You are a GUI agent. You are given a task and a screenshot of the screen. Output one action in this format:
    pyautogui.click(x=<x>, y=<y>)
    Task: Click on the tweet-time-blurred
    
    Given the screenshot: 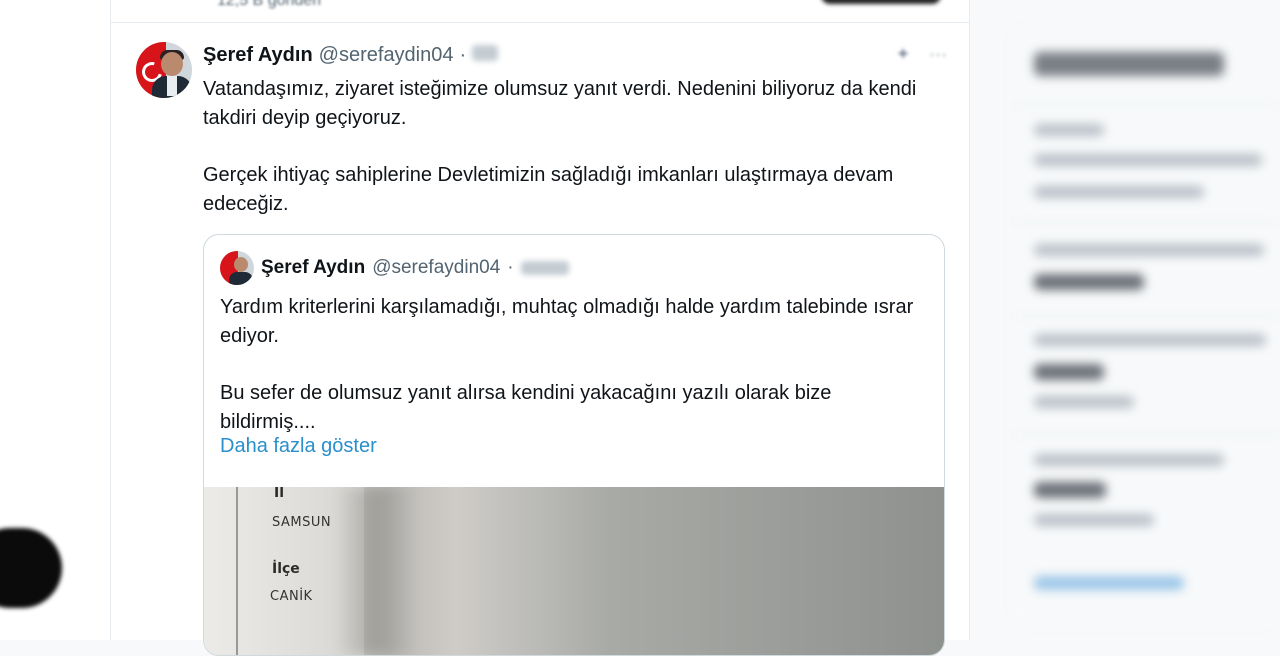 What is the action you would take?
    pyautogui.click(x=485, y=53)
    